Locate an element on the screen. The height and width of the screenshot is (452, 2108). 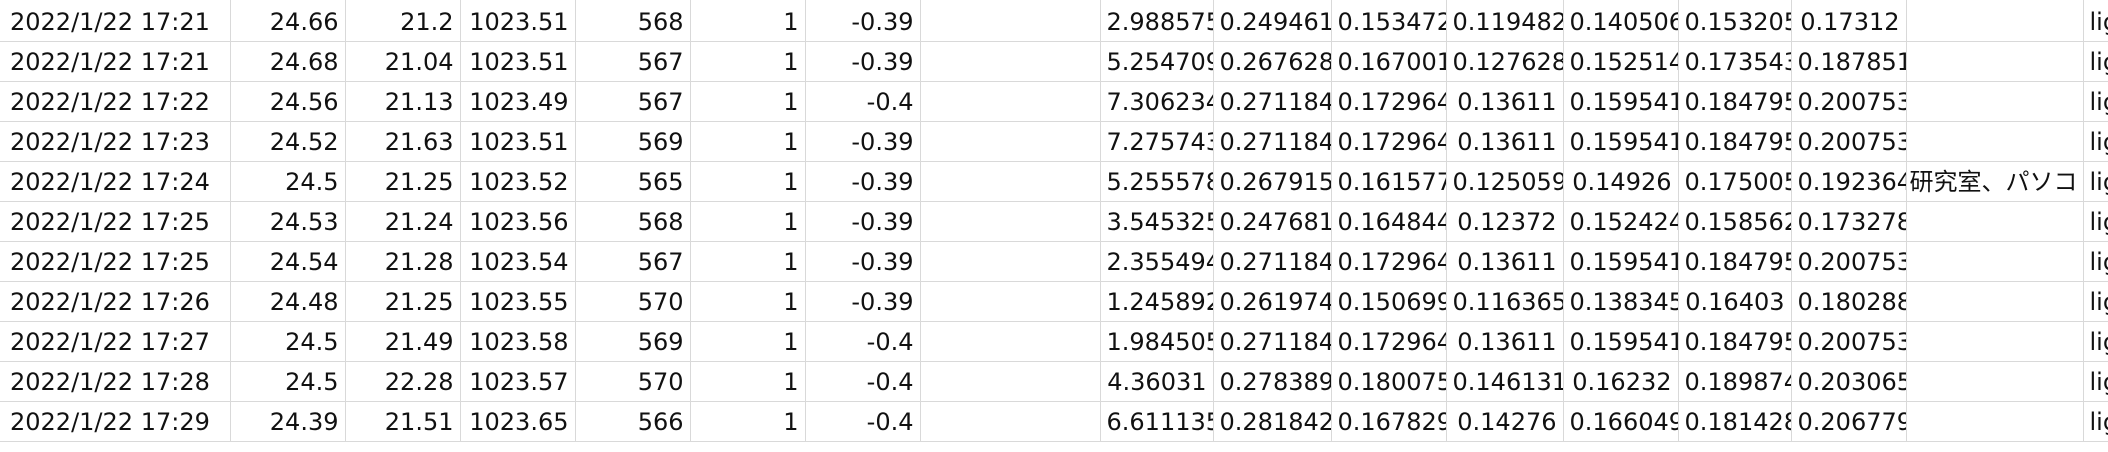
cell-value: 0.127628 is located at coordinates (1505, 61).